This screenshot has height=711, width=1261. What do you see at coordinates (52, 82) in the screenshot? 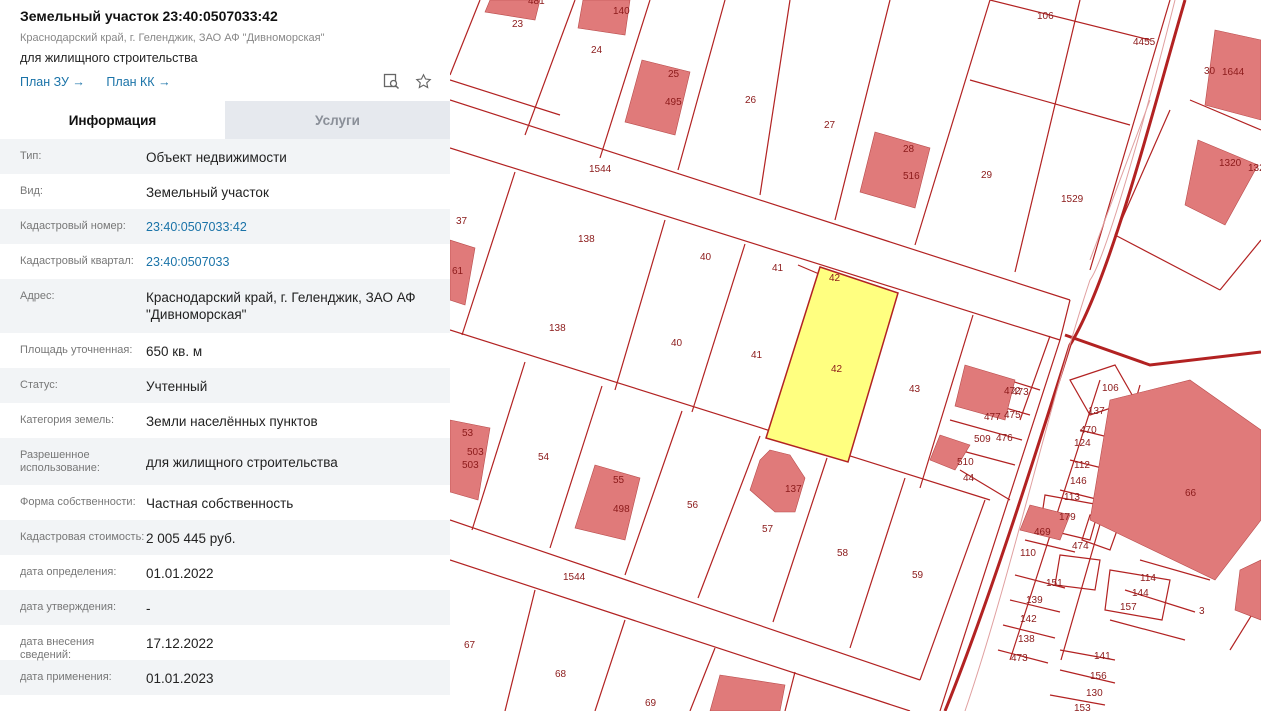
I see `plan-zu-link: План ЗУ →` at bounding box center [52, 82].